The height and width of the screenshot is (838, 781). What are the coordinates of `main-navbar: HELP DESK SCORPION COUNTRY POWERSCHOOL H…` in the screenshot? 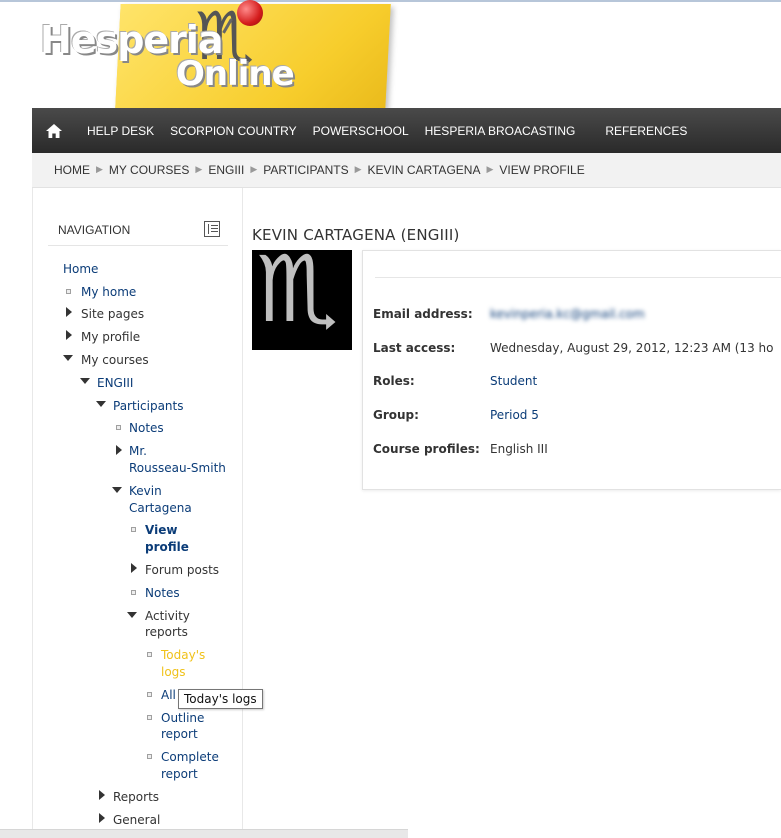 It's located at (406, 130).